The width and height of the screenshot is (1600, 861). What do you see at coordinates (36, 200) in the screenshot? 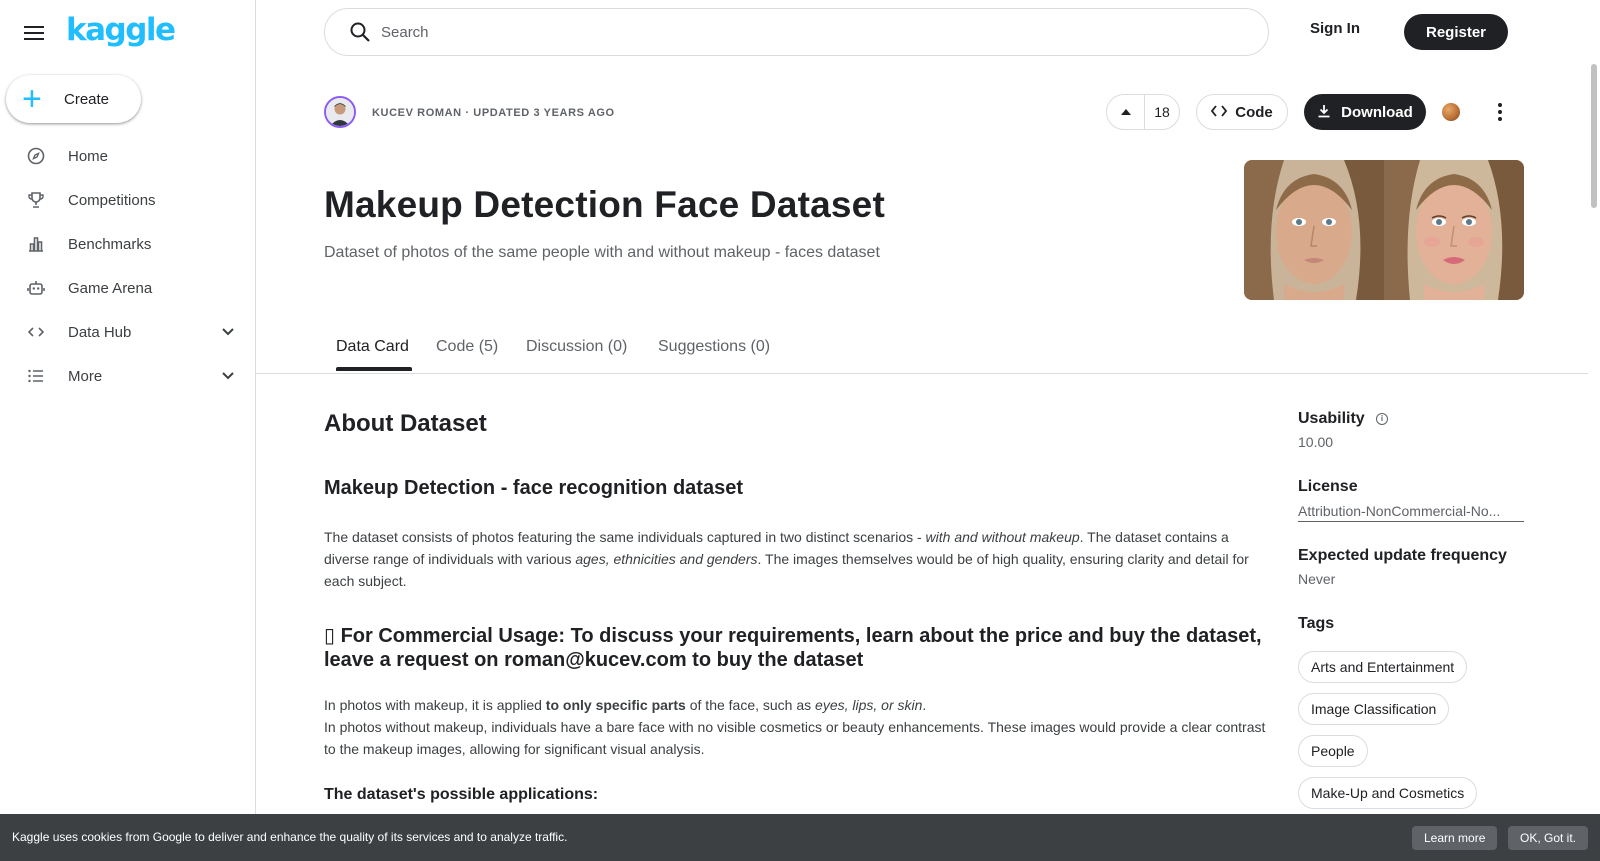
I see `trophy-icon` at bounding box center [36, 200].